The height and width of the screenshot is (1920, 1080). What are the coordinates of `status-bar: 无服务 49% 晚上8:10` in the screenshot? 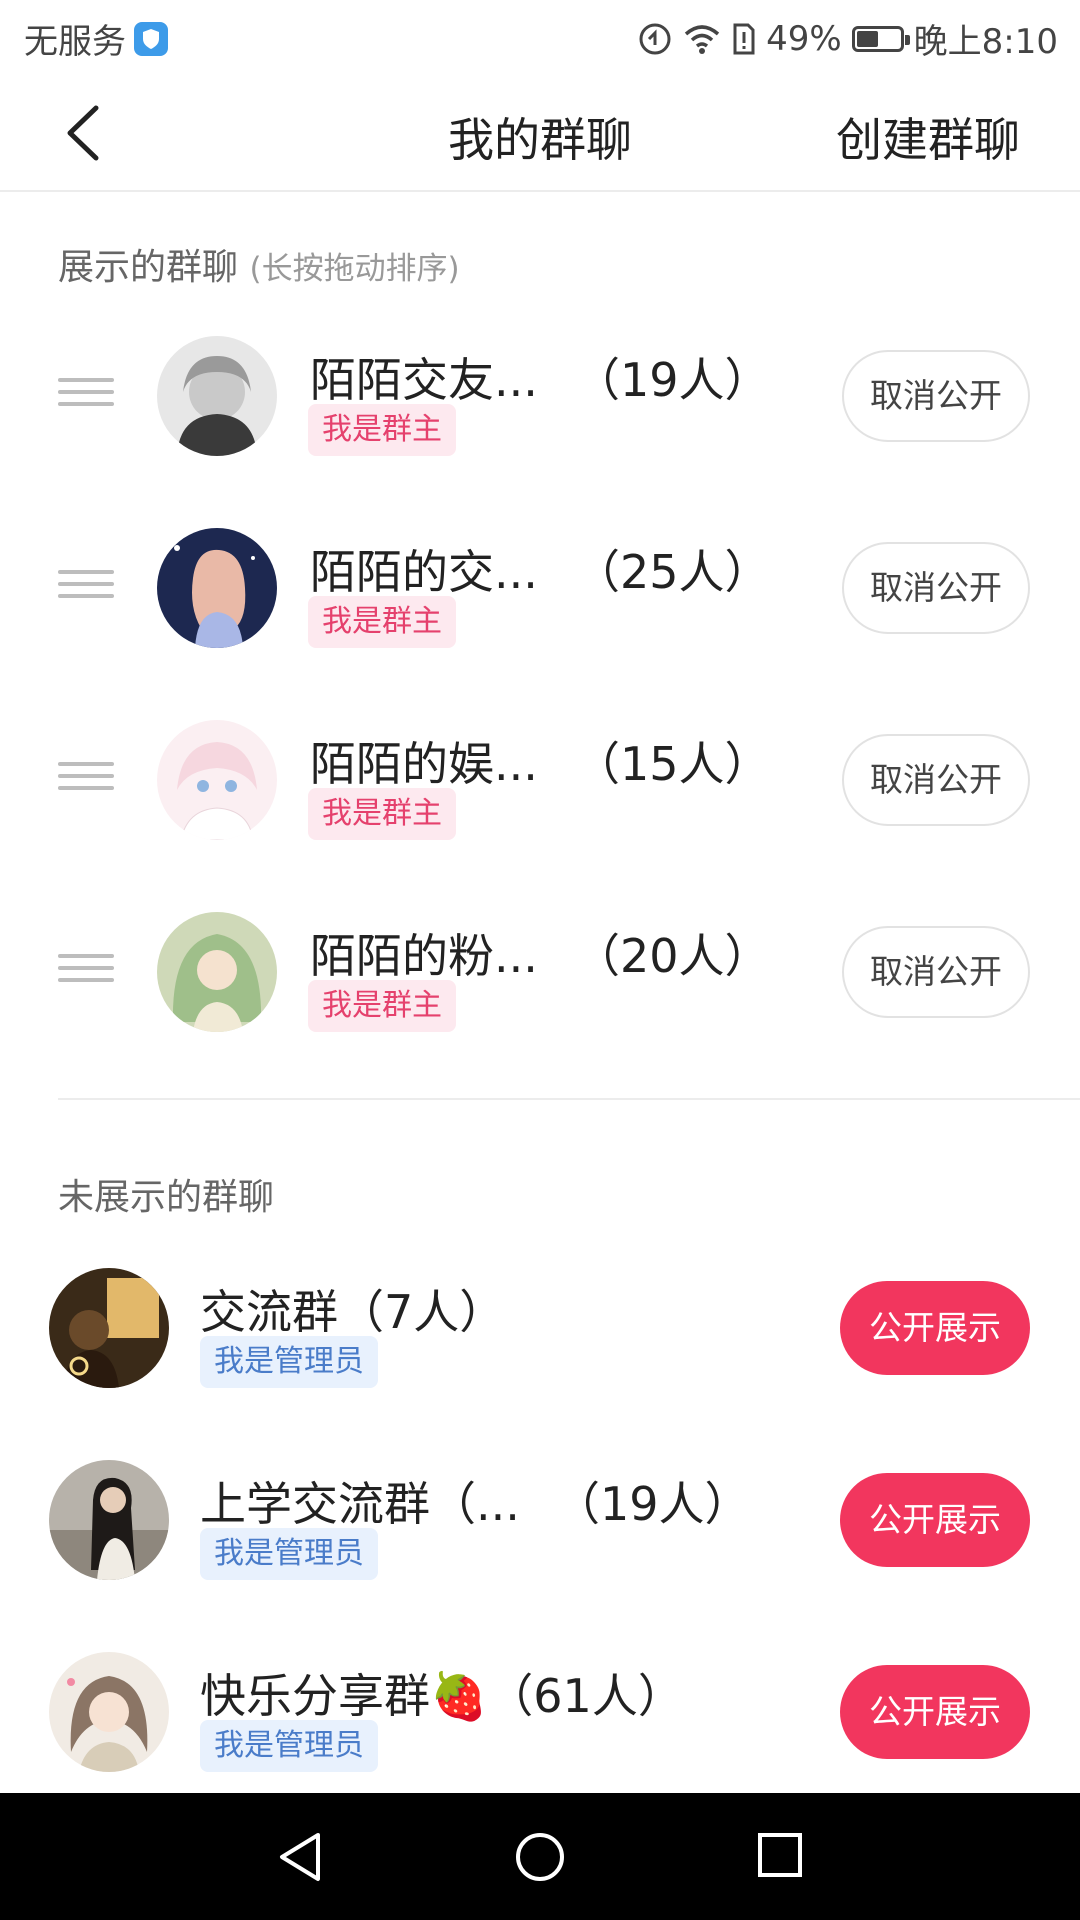 It's located at (540, 38).